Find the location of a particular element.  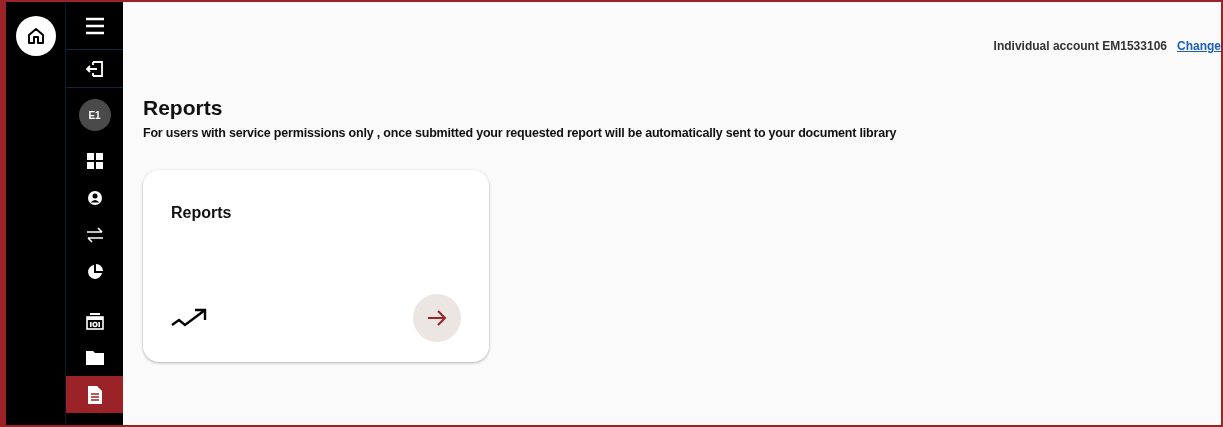

account-label: Individual account EM1533106 is located at coordinates (1080, 46).